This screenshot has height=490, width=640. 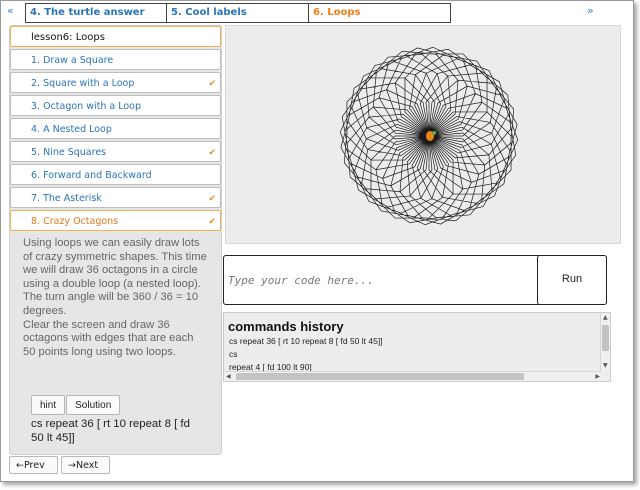 I want to click on history-entry: cs, so click(x=233, y=354).